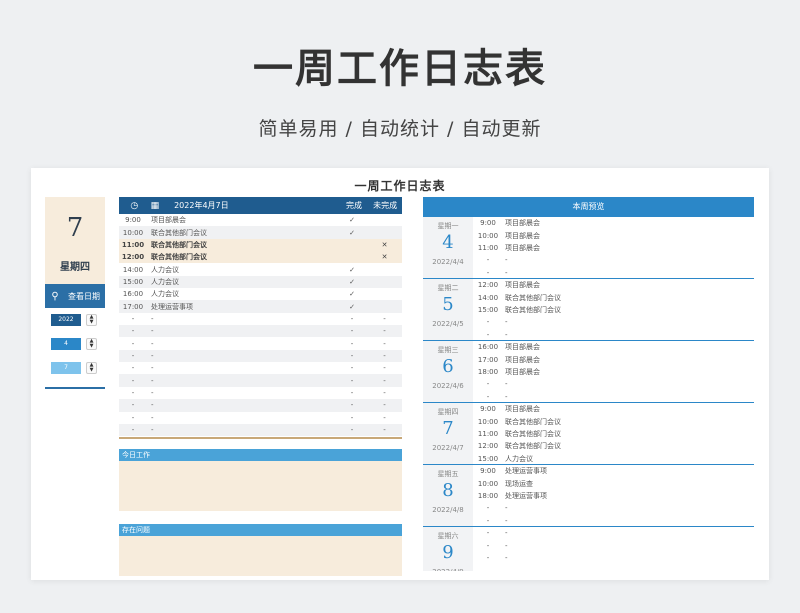 This screenshot has height=613, width=800. I want to click on week-item-name: 联合其他部门会议, so click(533, 421).